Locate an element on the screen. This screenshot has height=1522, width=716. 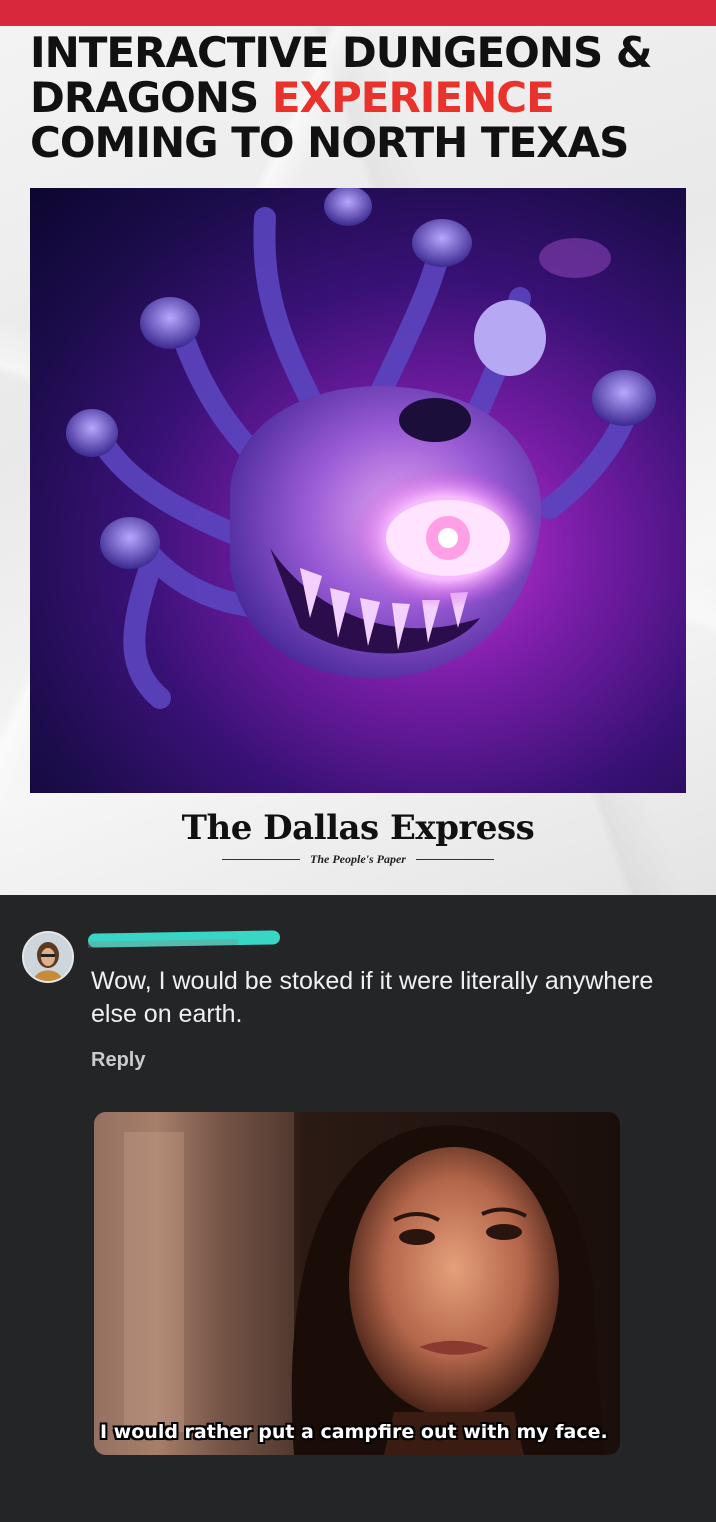
headline-highlight: EXPERIENCE is located at coordinates (413, 97).